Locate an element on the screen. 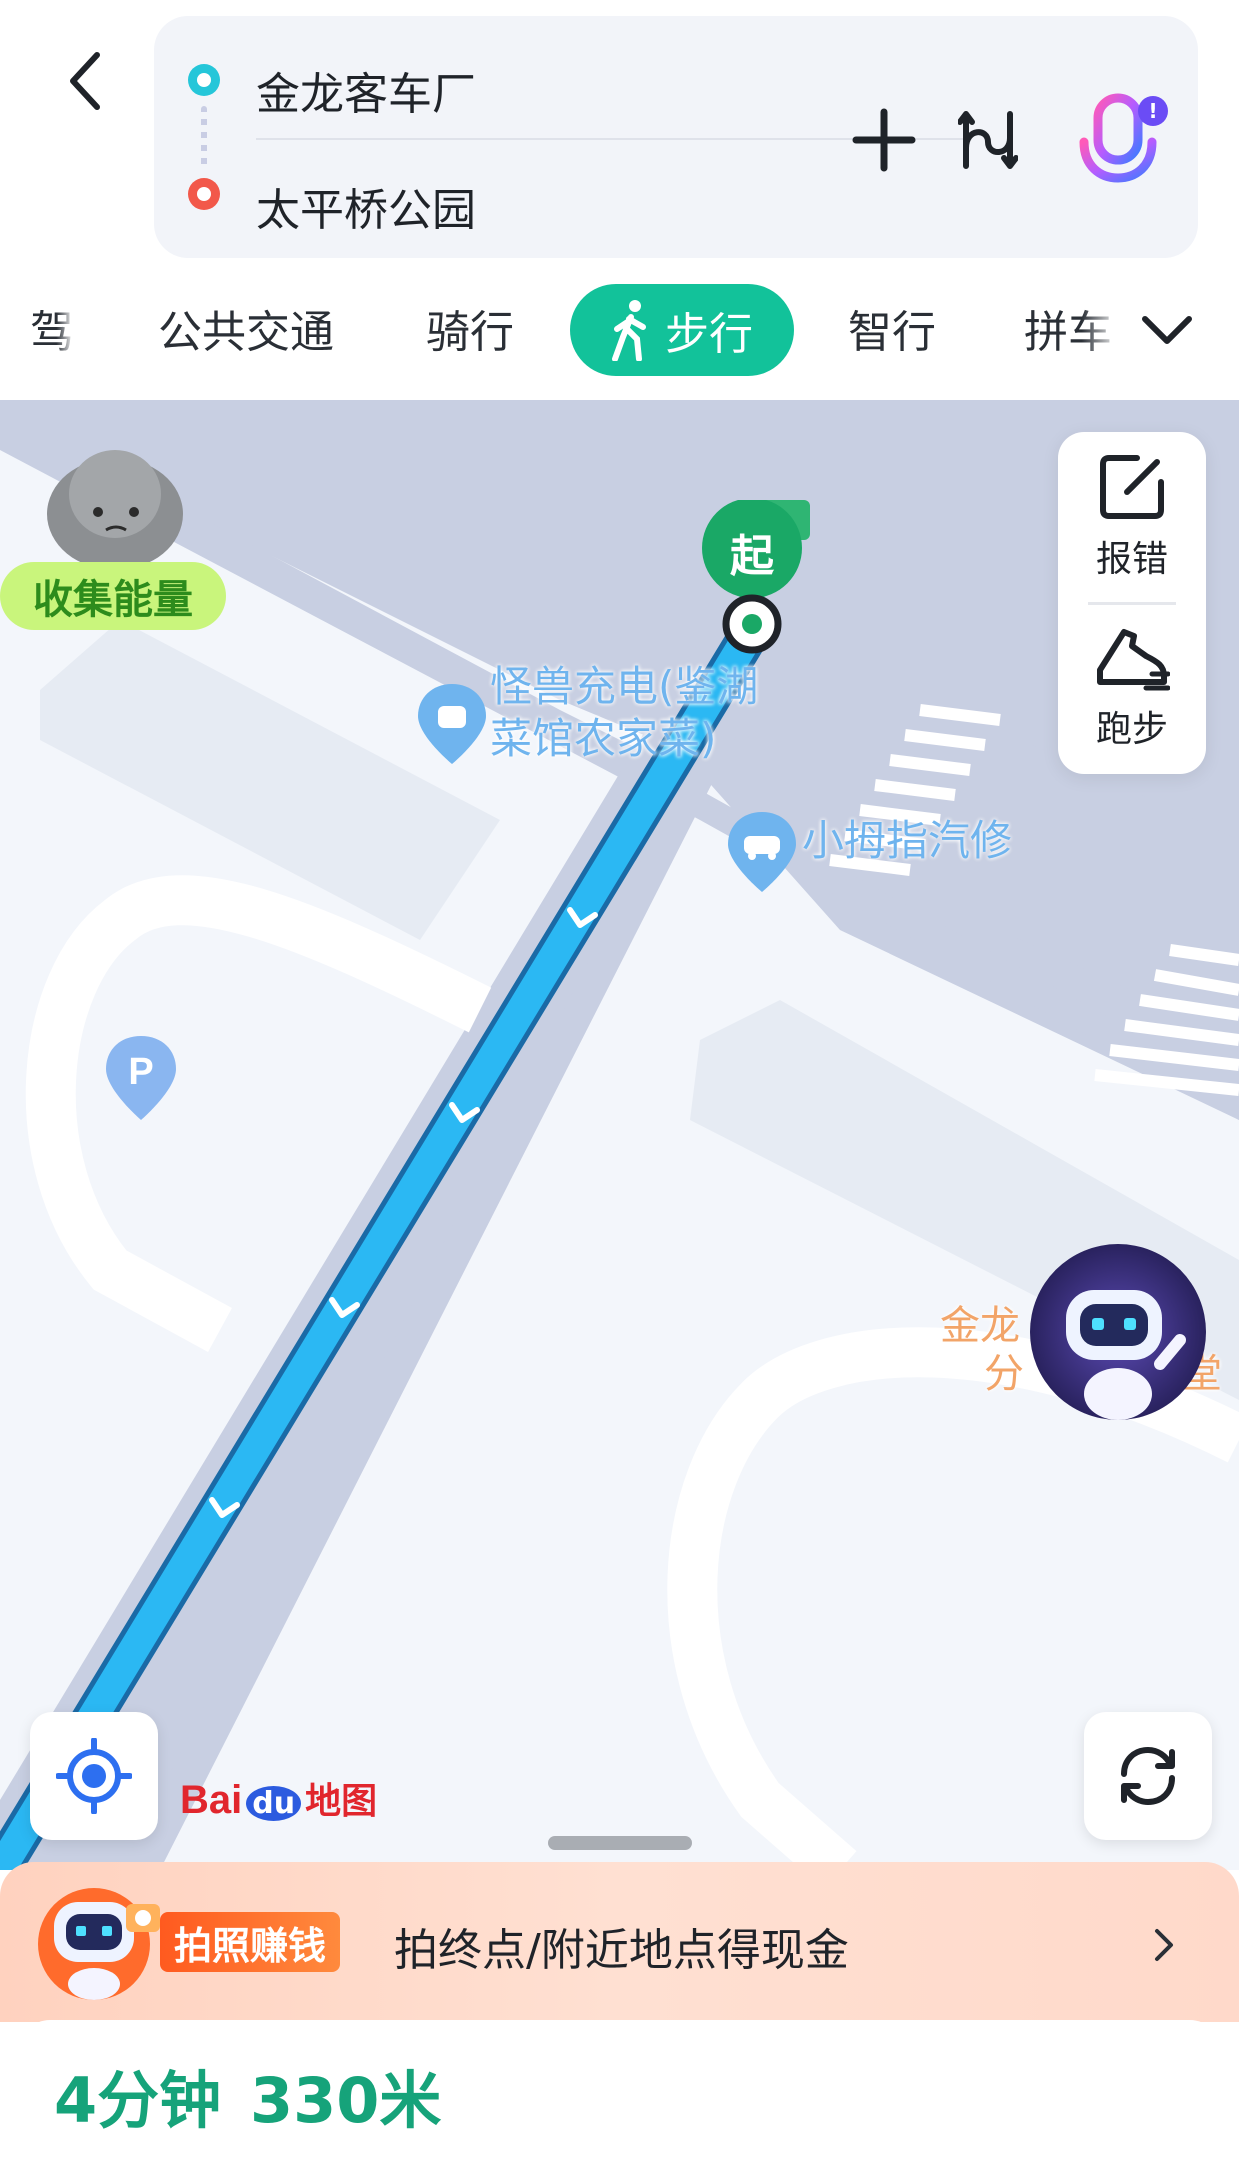 The height and width of the screenshot is (2168, 1239). ai-assistant-icon is located at coordinates (1118, 1332).